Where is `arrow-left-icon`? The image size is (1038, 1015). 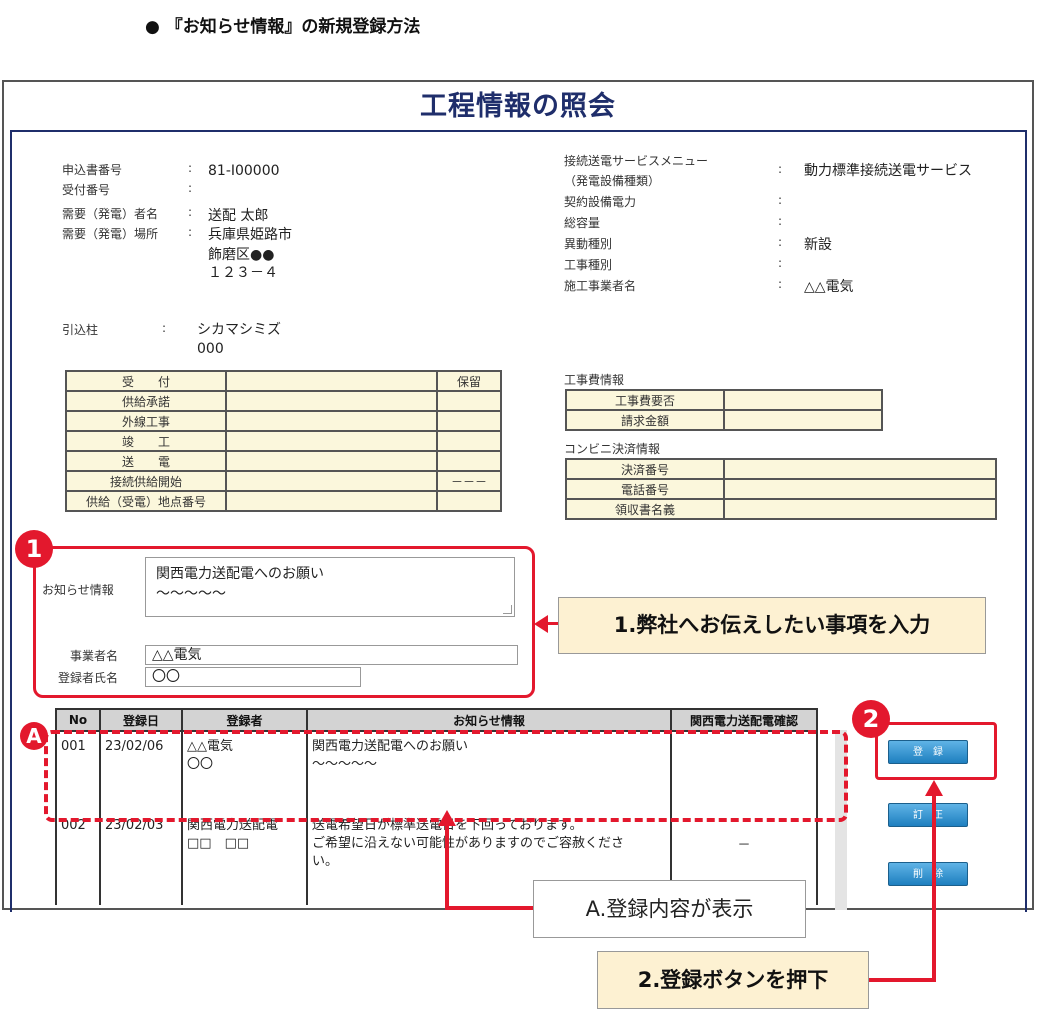 arrow-left-icon is located at coordinates (541, 624).